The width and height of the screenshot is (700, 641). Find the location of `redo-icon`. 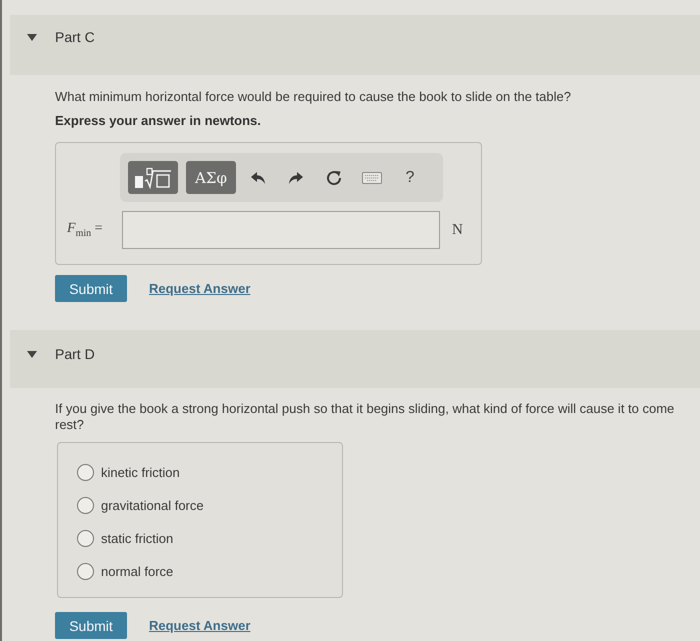

redo-icon is located at coordinates (296, 177).